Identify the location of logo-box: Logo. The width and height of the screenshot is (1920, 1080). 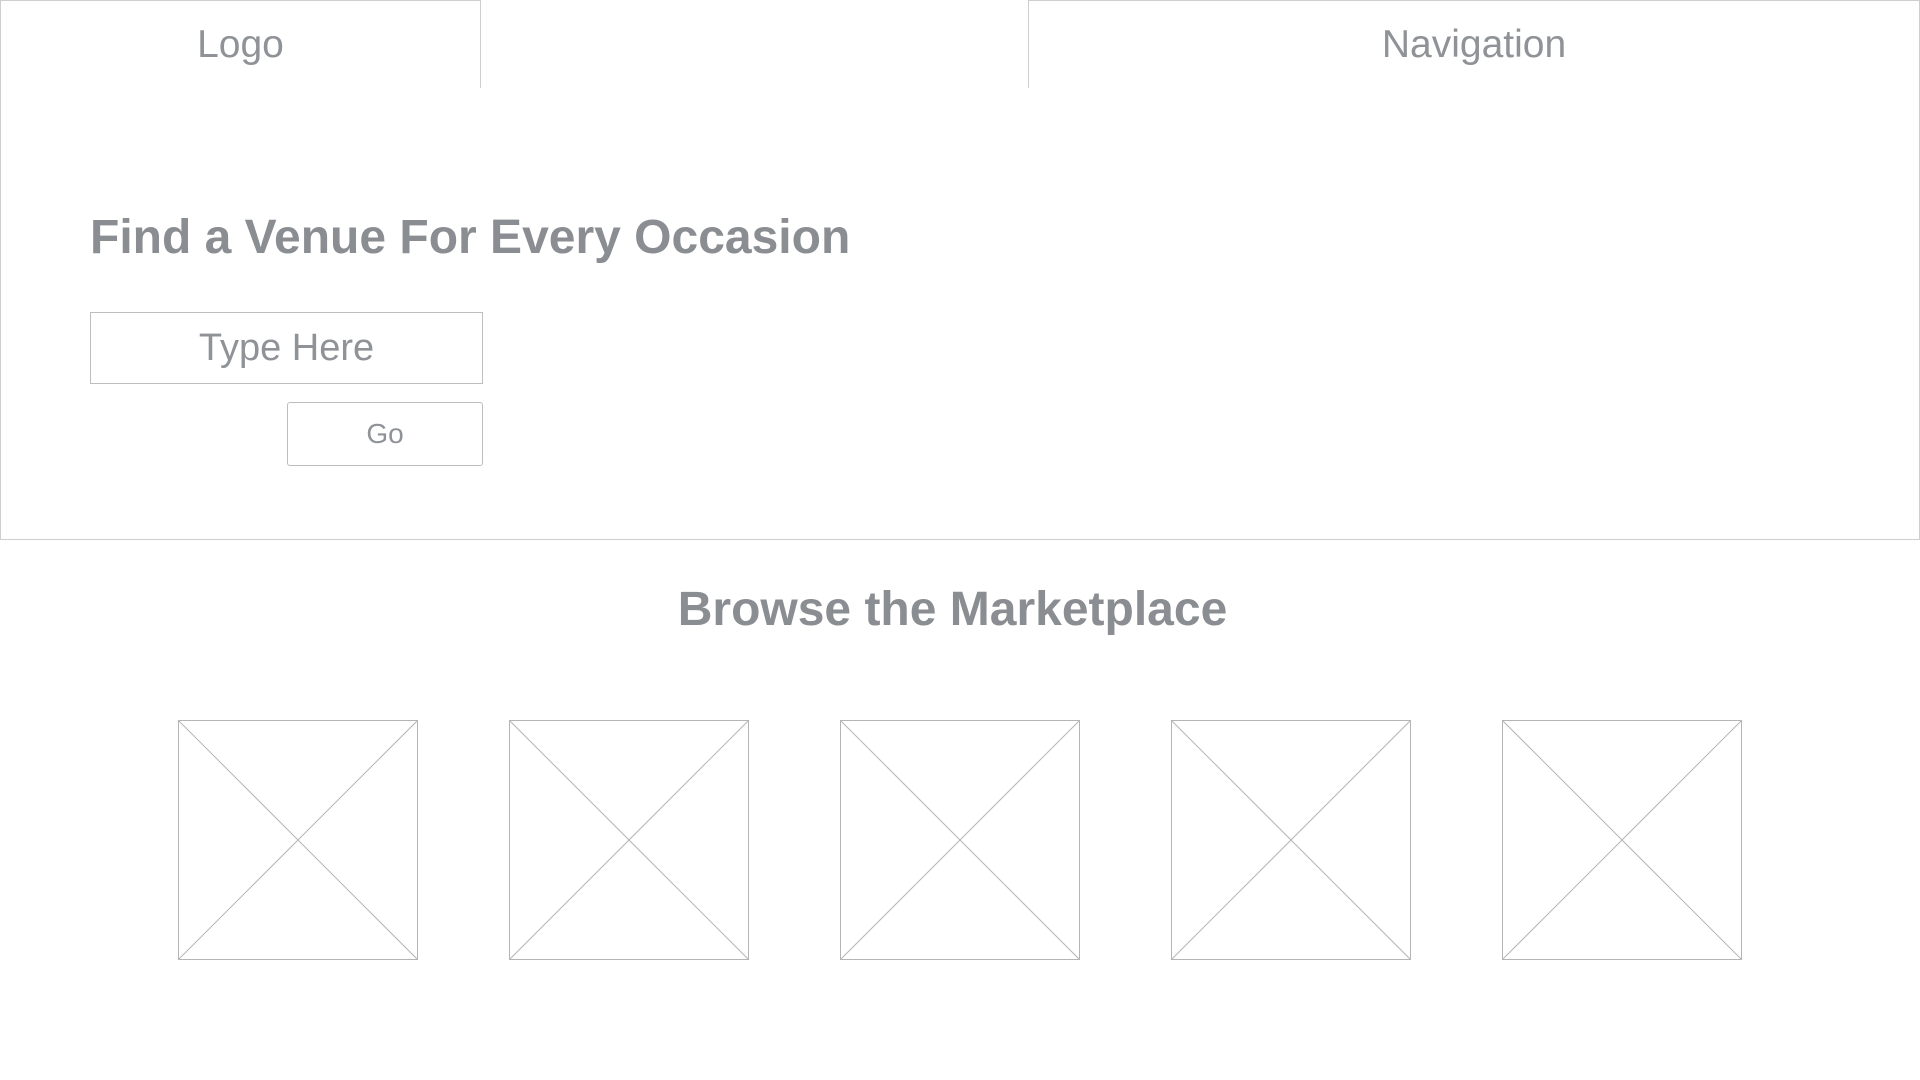
(240, 44).